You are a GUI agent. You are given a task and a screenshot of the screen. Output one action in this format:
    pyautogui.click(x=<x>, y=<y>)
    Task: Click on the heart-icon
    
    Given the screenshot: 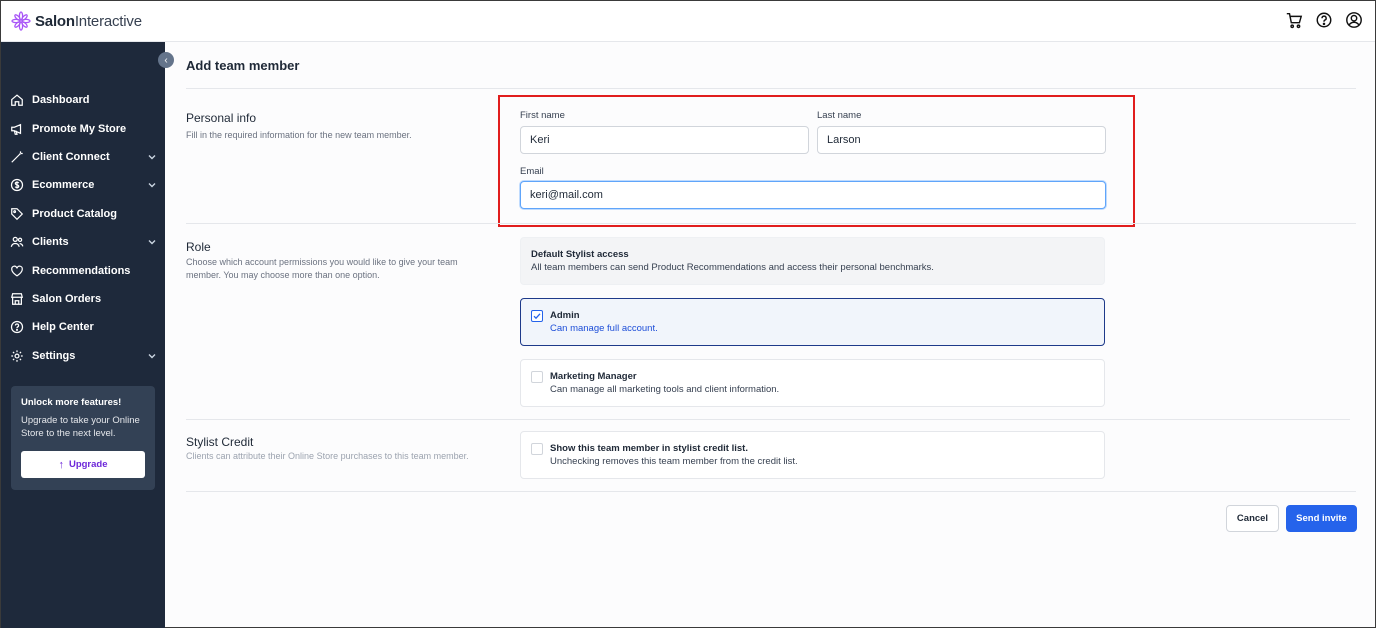 What is the action you would take?
    pyautogui.click(x=17, y=271)
    